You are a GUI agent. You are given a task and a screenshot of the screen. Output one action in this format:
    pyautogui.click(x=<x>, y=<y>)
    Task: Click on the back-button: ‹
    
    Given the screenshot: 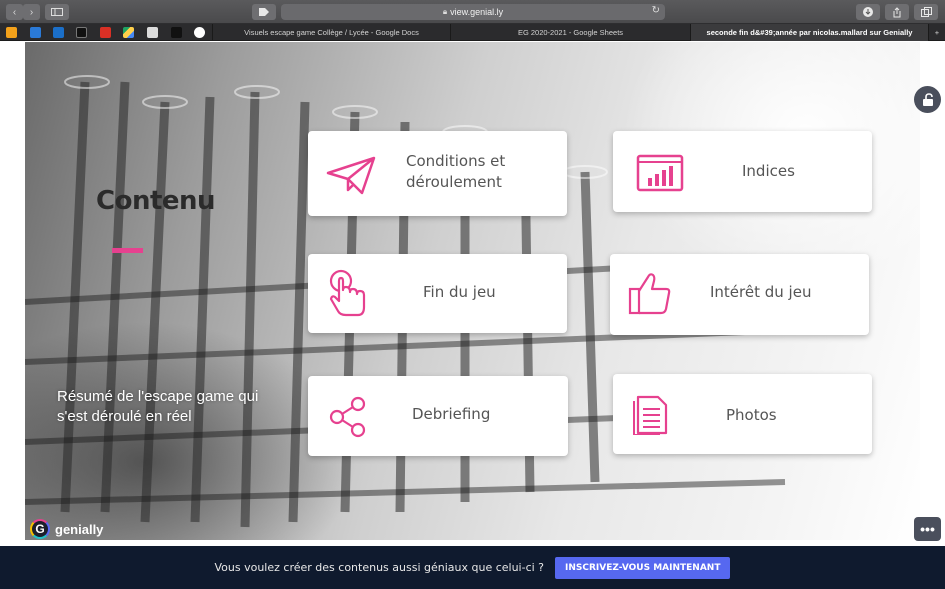 What is the action you would take?
    pyautogui.click(x=14, y=12)
    